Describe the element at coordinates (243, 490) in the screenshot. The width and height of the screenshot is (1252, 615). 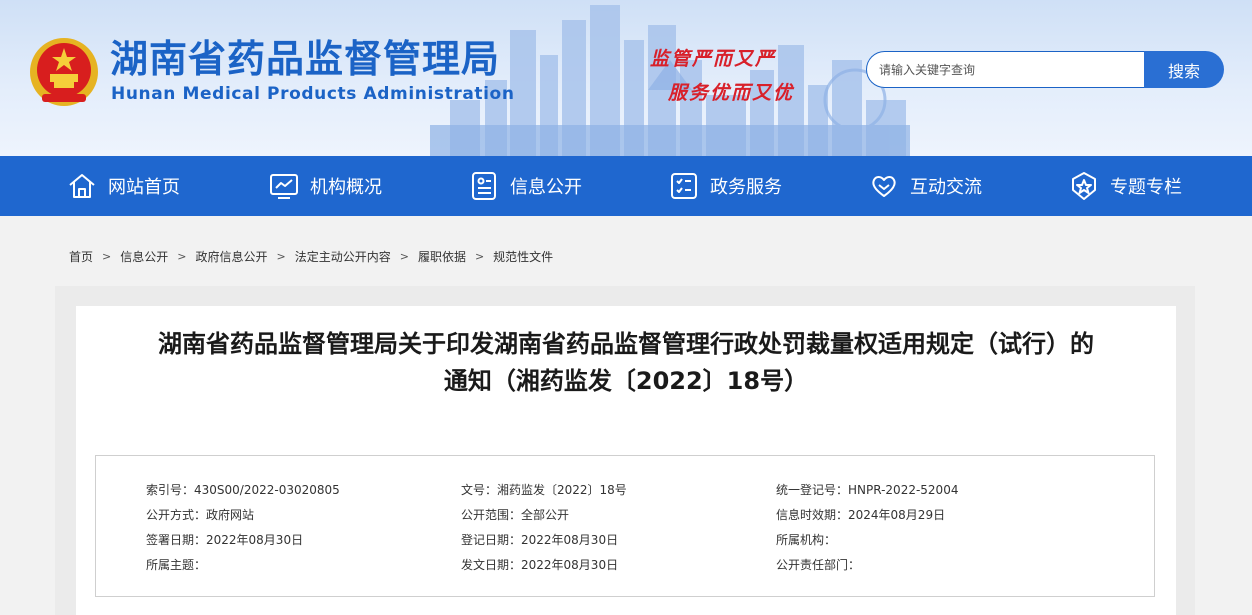
I see `meta-index-number: 索引号：430S00/2022-03020805` at that location.